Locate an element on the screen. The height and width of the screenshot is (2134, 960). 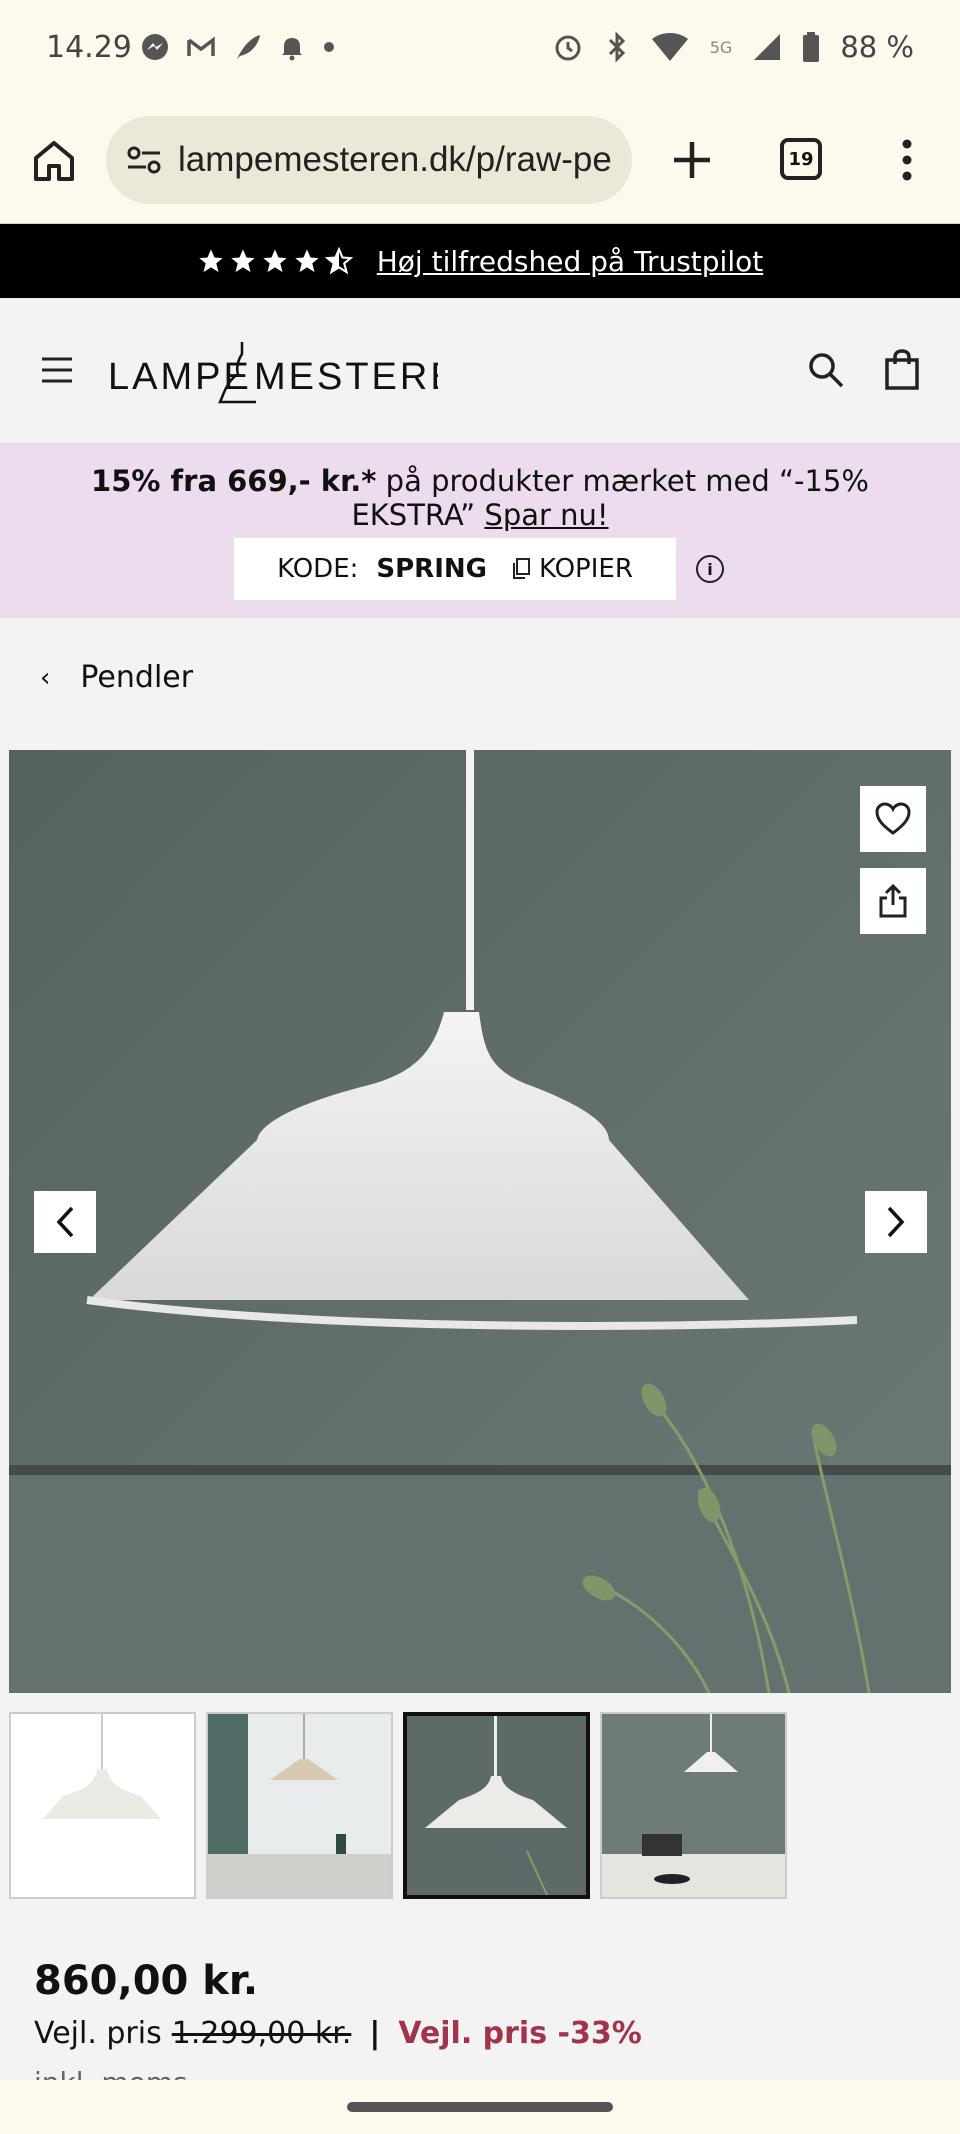
site-header: LAMPE MESTEREN is located at coordinates (480, 371).